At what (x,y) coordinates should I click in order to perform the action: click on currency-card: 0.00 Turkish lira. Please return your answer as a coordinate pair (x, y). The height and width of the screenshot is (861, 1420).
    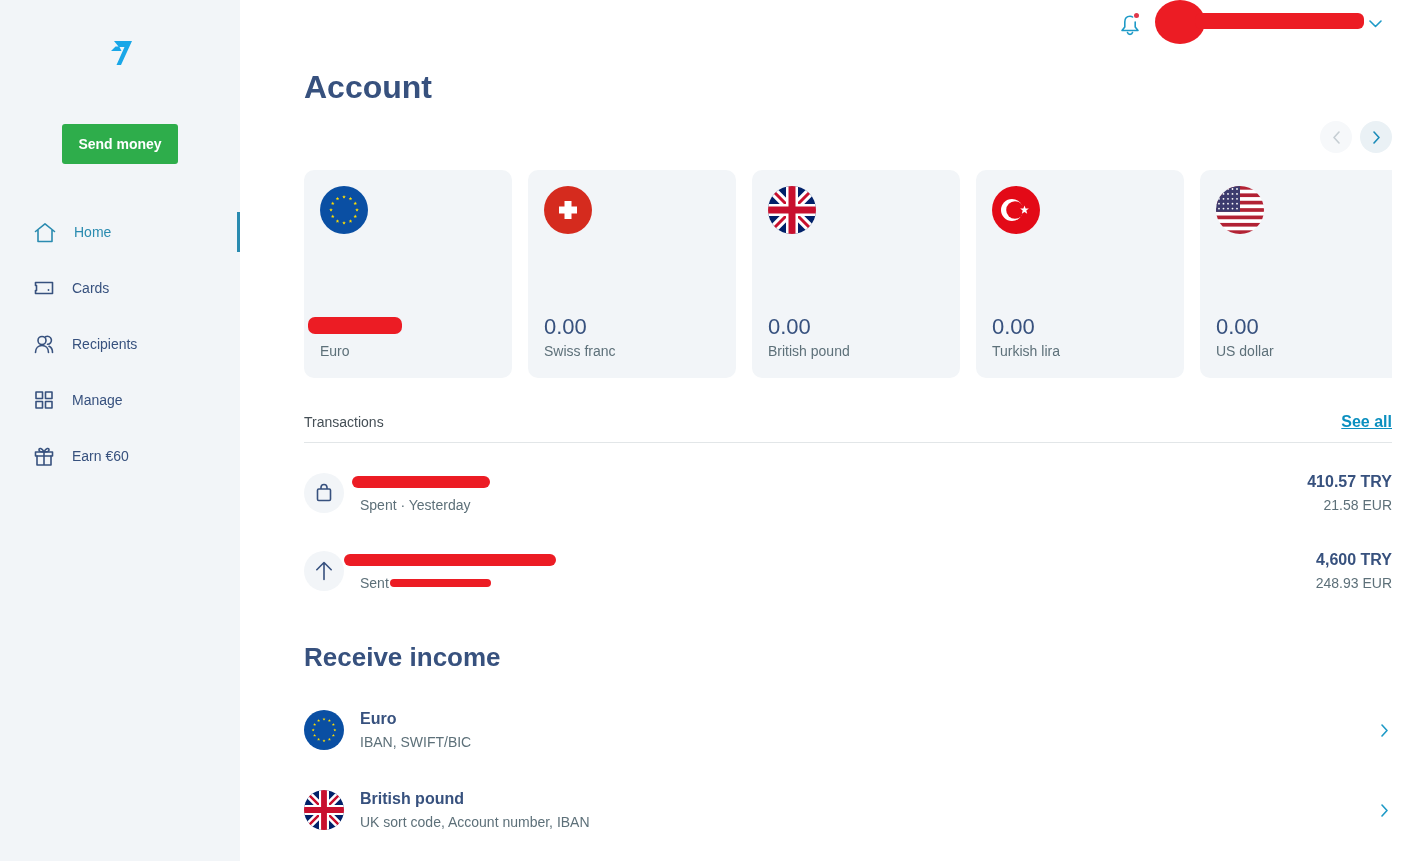
    Looking at the image, I should click on (1080, 274).